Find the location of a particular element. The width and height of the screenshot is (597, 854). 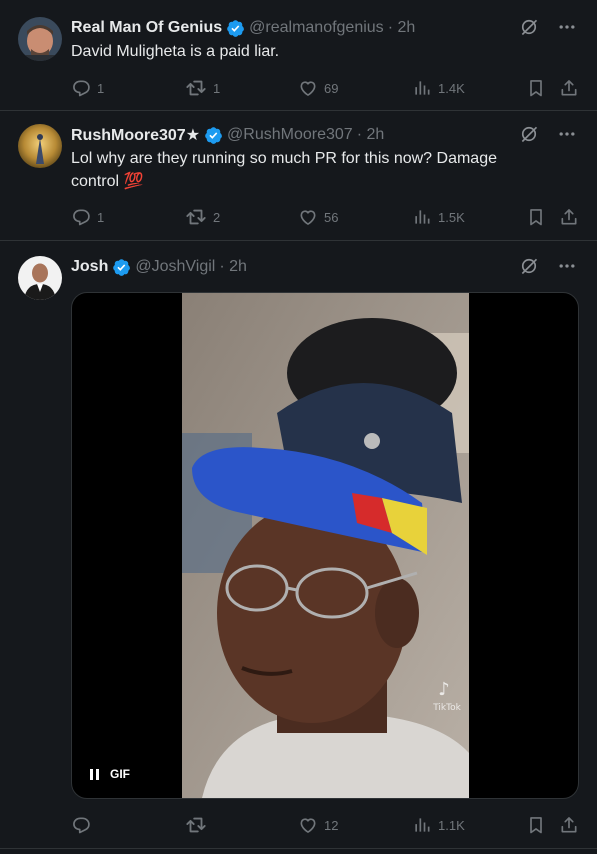

retweet-button: 2 is located at coordinates (202, 217).